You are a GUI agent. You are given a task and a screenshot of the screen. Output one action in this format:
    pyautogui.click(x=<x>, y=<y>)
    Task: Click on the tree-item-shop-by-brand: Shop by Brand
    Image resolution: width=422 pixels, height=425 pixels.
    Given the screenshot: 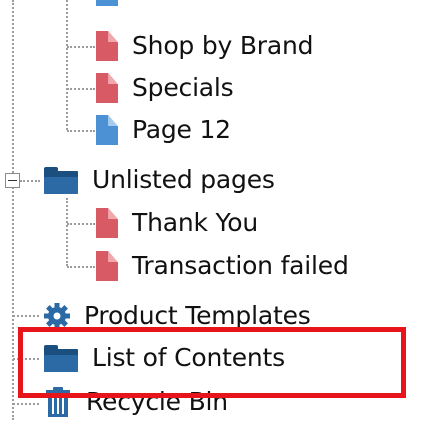 What is the action you would take?
    pyautogui.click(x=205, y=46)
    